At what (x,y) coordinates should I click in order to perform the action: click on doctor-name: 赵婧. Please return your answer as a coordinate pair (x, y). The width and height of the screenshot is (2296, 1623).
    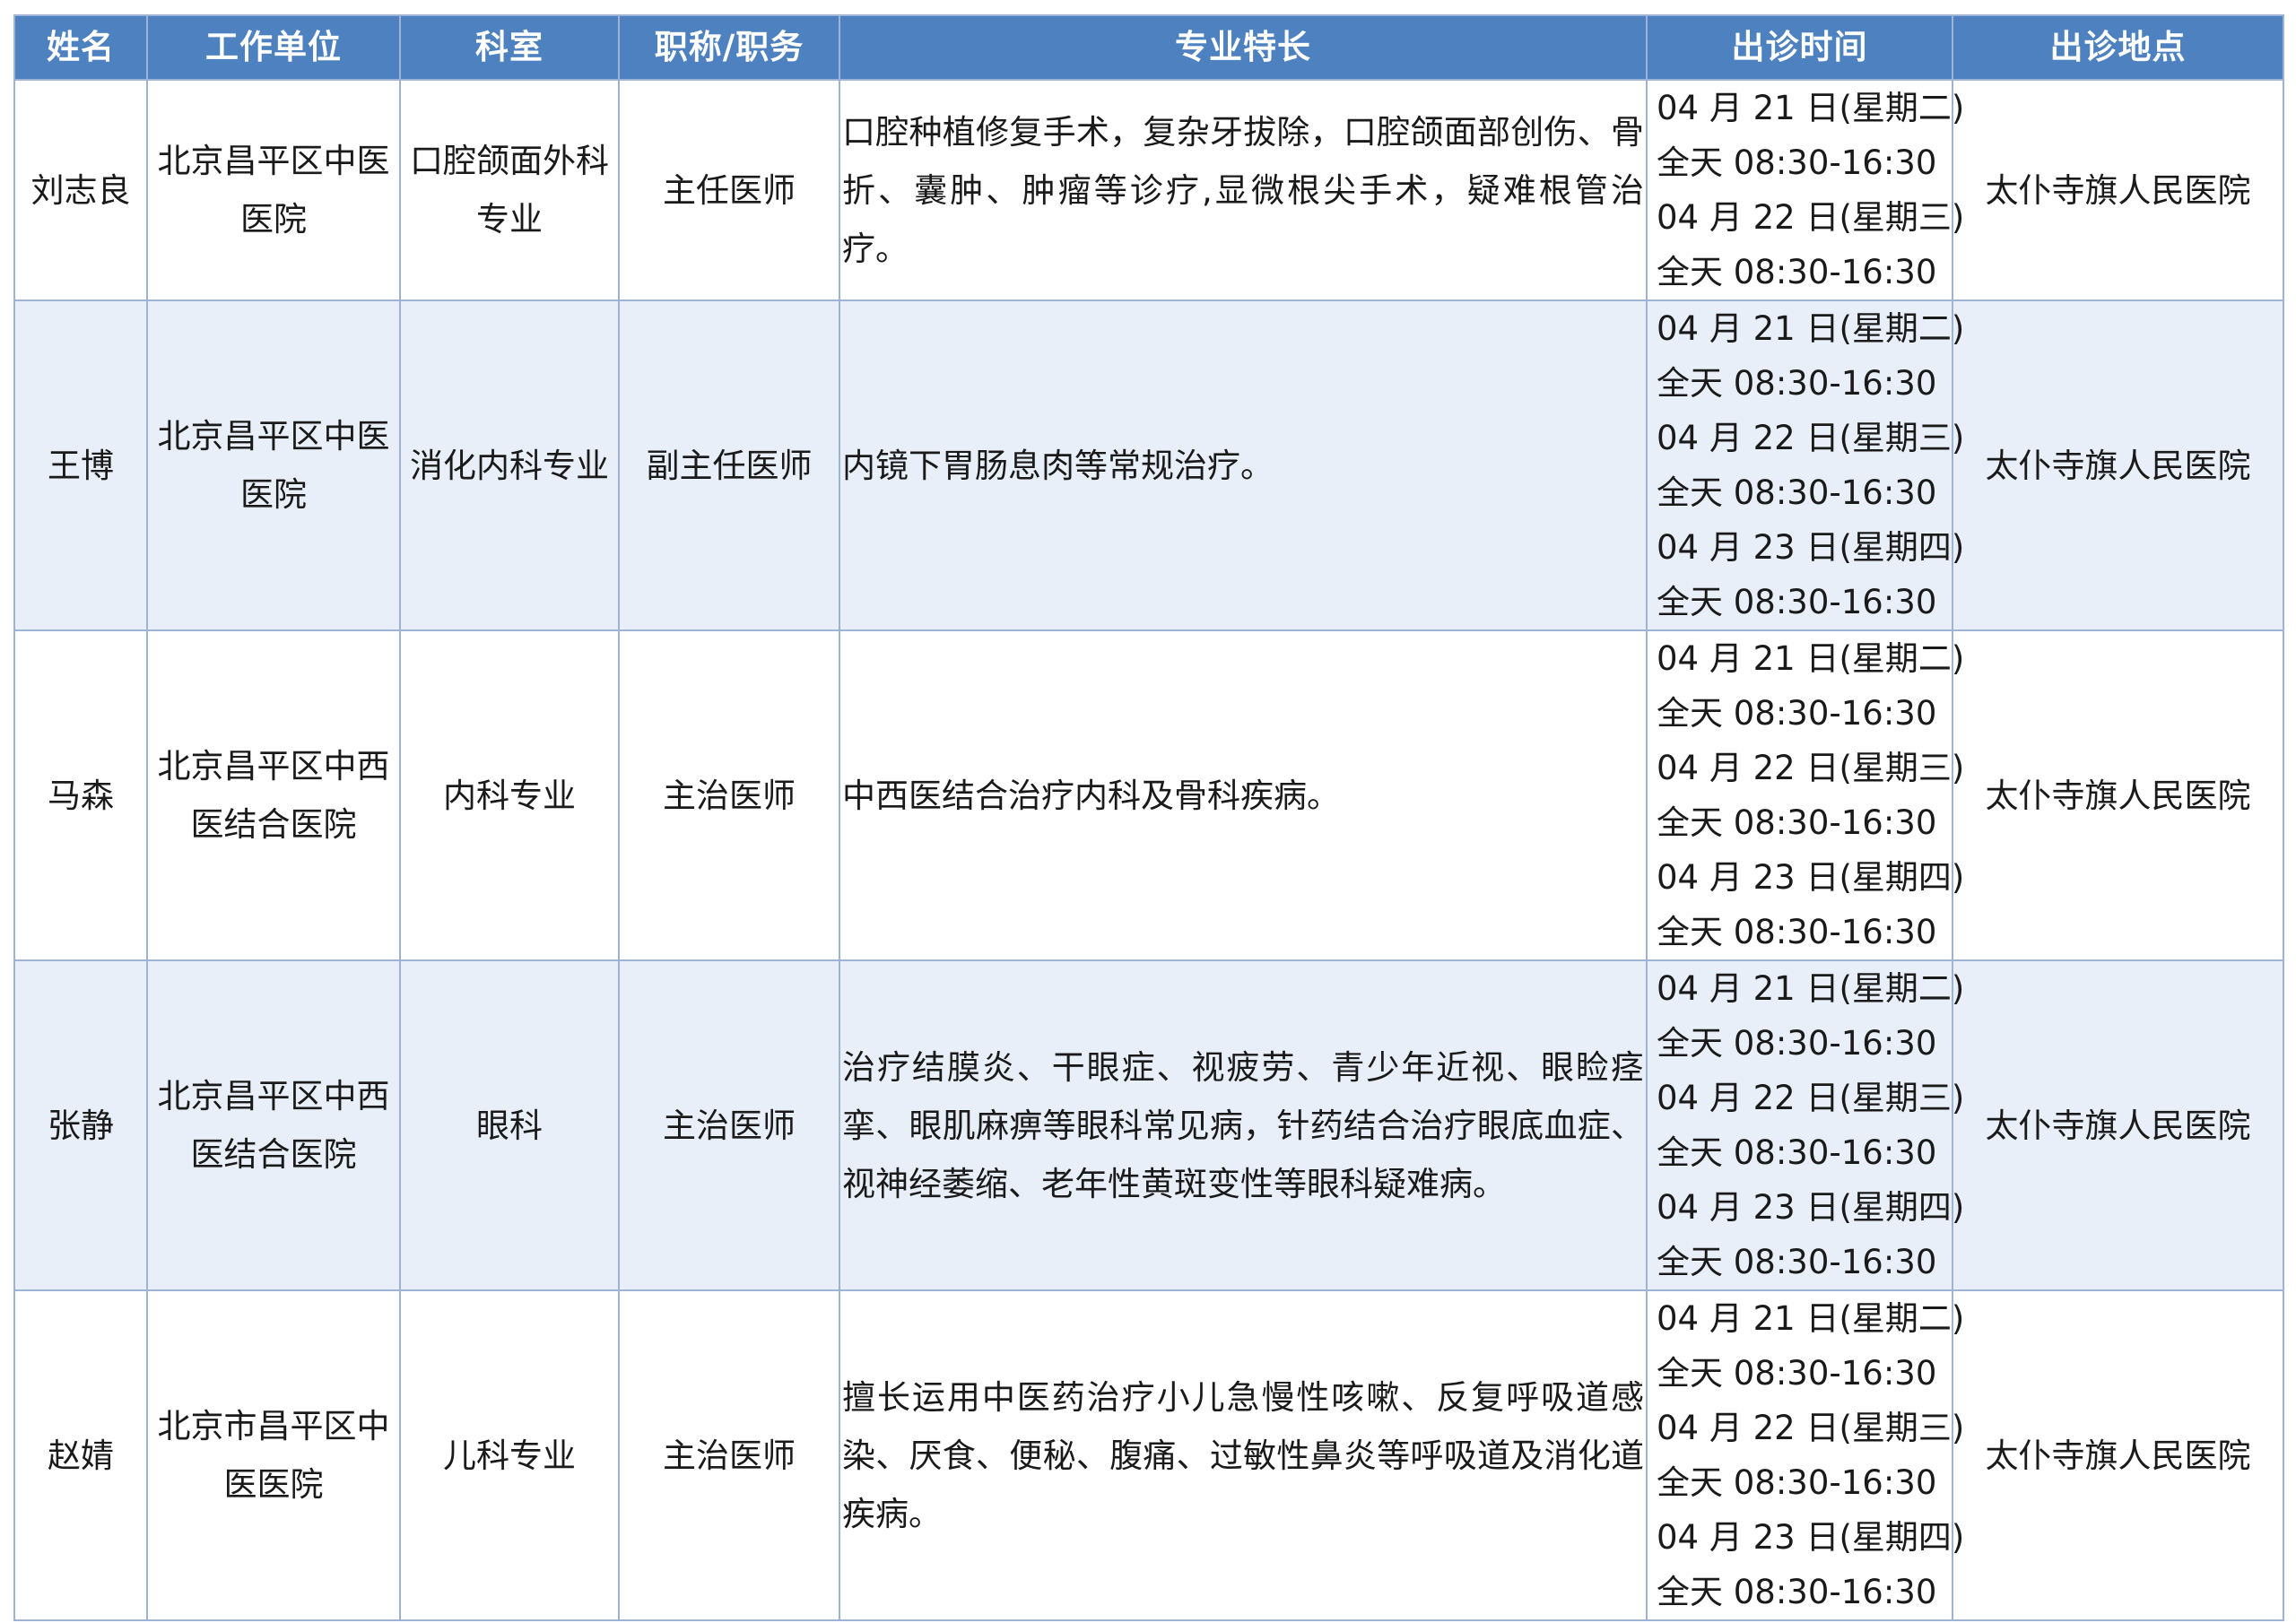
    Looking at the image, I should click on (80, 1455).